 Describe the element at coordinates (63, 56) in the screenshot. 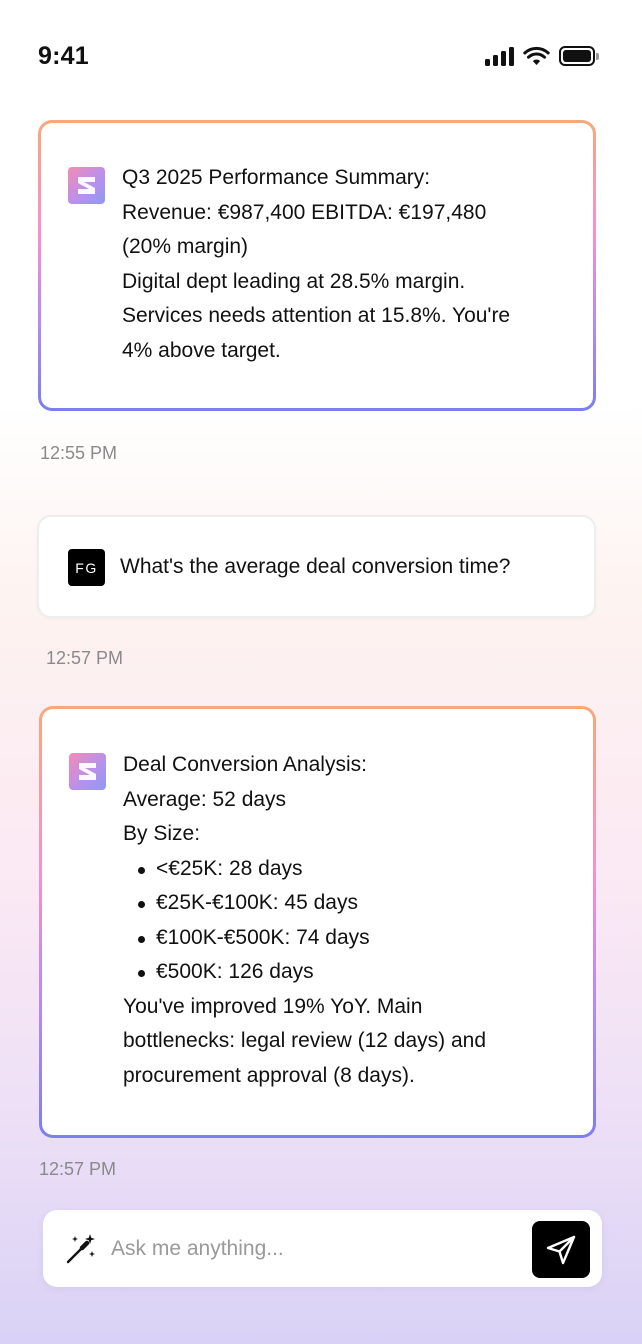

I see `status-time: 9:41` at that location.